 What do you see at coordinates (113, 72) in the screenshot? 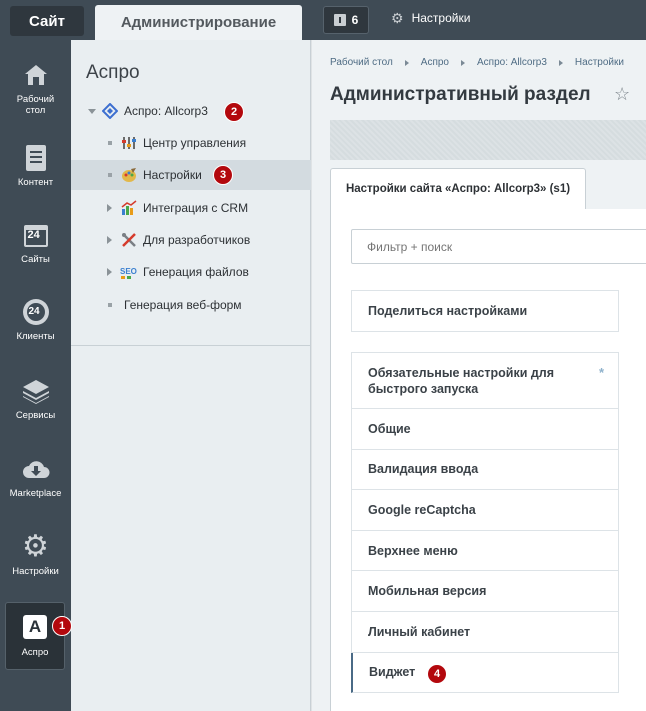
I see `menu-panel-title: Аспро` at bounding box center [113, 72].